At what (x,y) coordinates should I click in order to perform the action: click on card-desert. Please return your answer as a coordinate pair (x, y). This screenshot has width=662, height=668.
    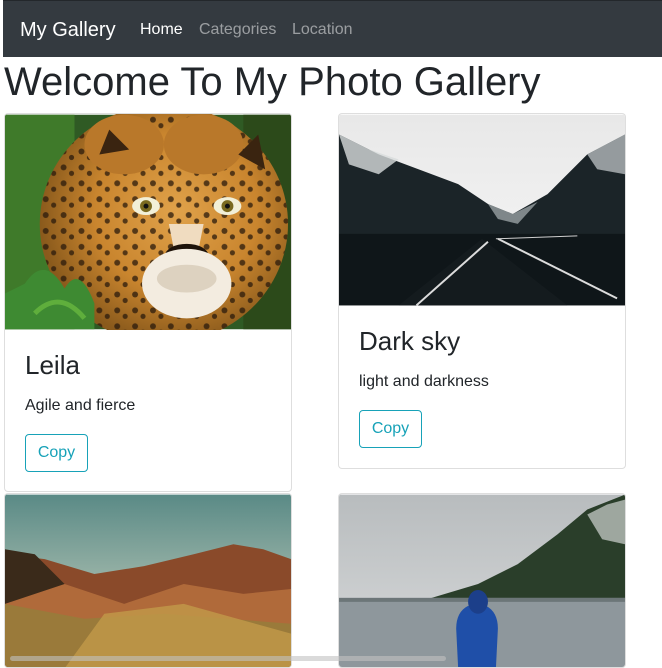
    Looking at the image, I should click on (148, 580).